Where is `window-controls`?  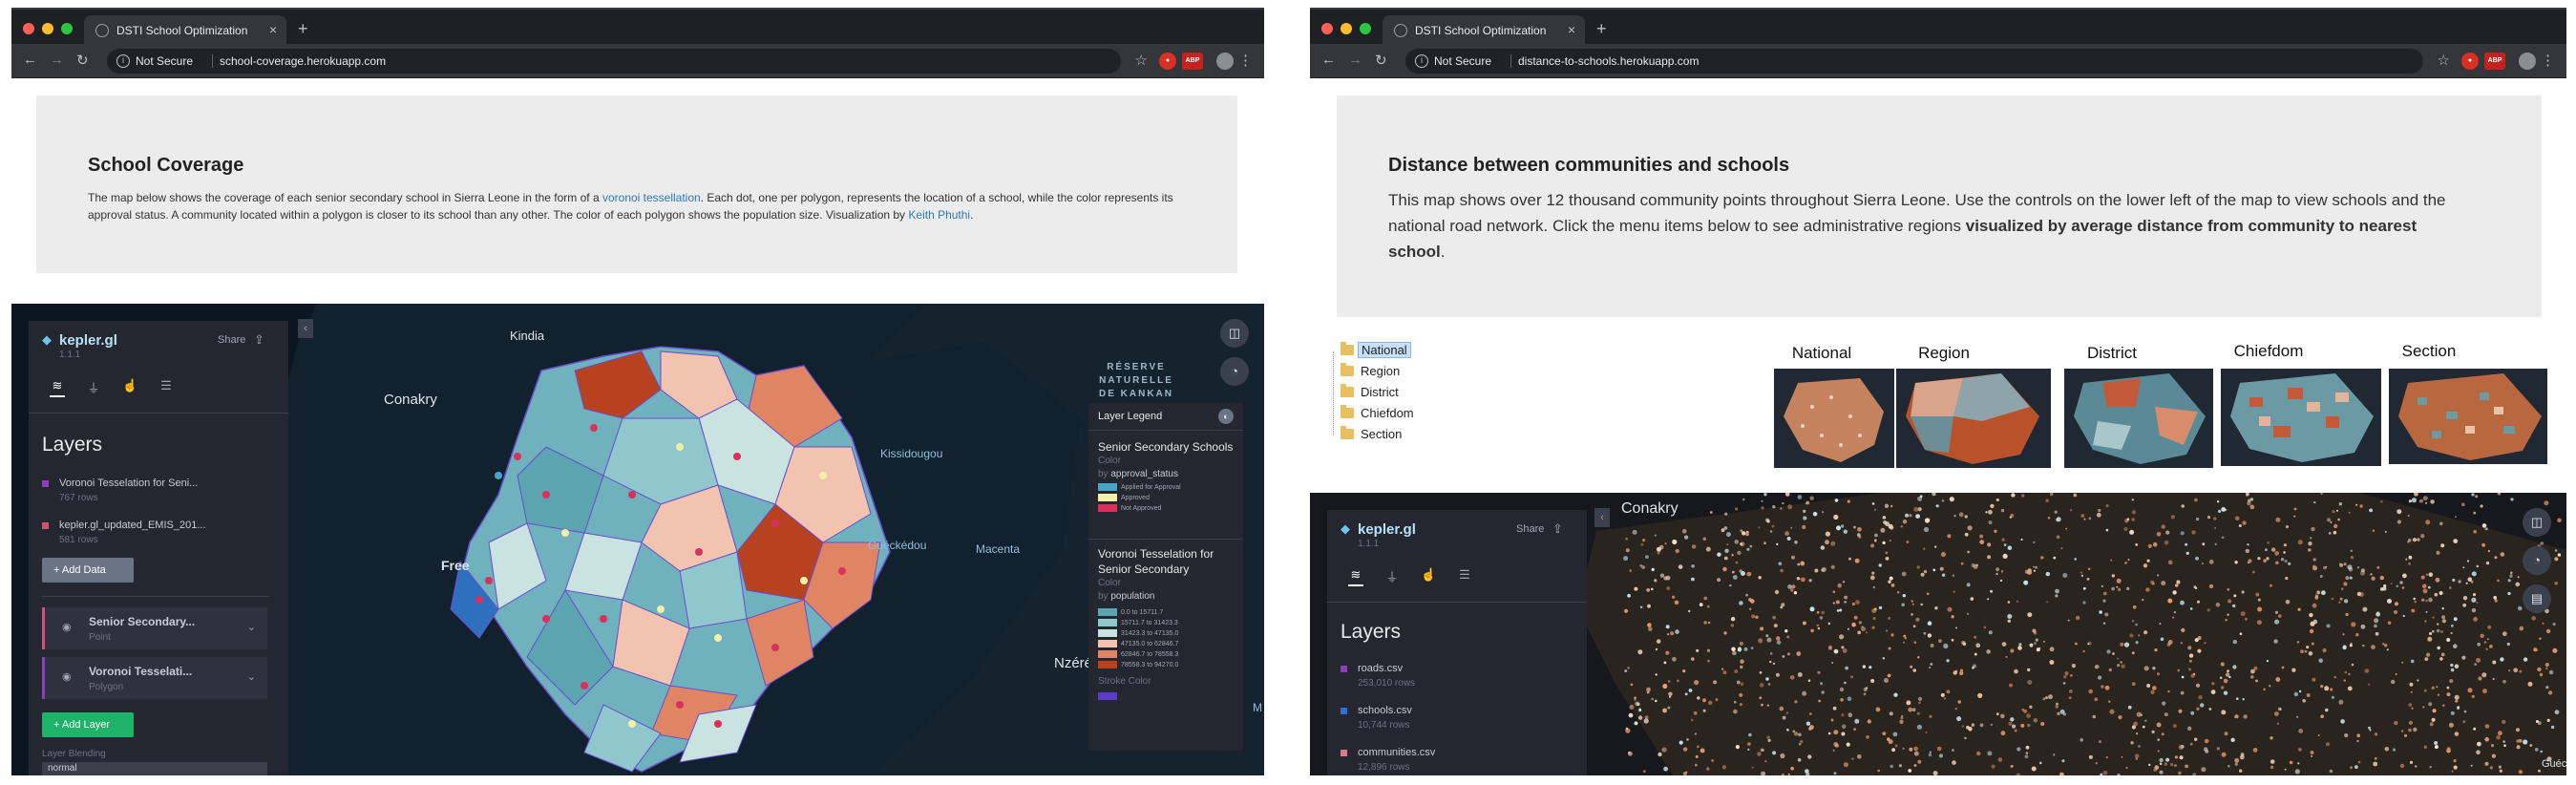
window-controls is located at coordinates (48, 28).